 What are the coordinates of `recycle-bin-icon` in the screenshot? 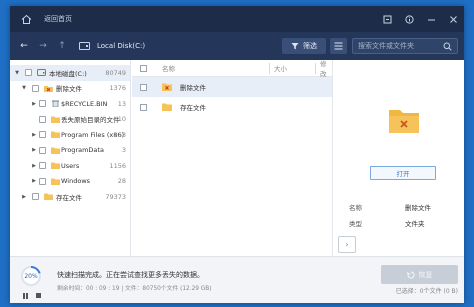 It's located at (55, 104).